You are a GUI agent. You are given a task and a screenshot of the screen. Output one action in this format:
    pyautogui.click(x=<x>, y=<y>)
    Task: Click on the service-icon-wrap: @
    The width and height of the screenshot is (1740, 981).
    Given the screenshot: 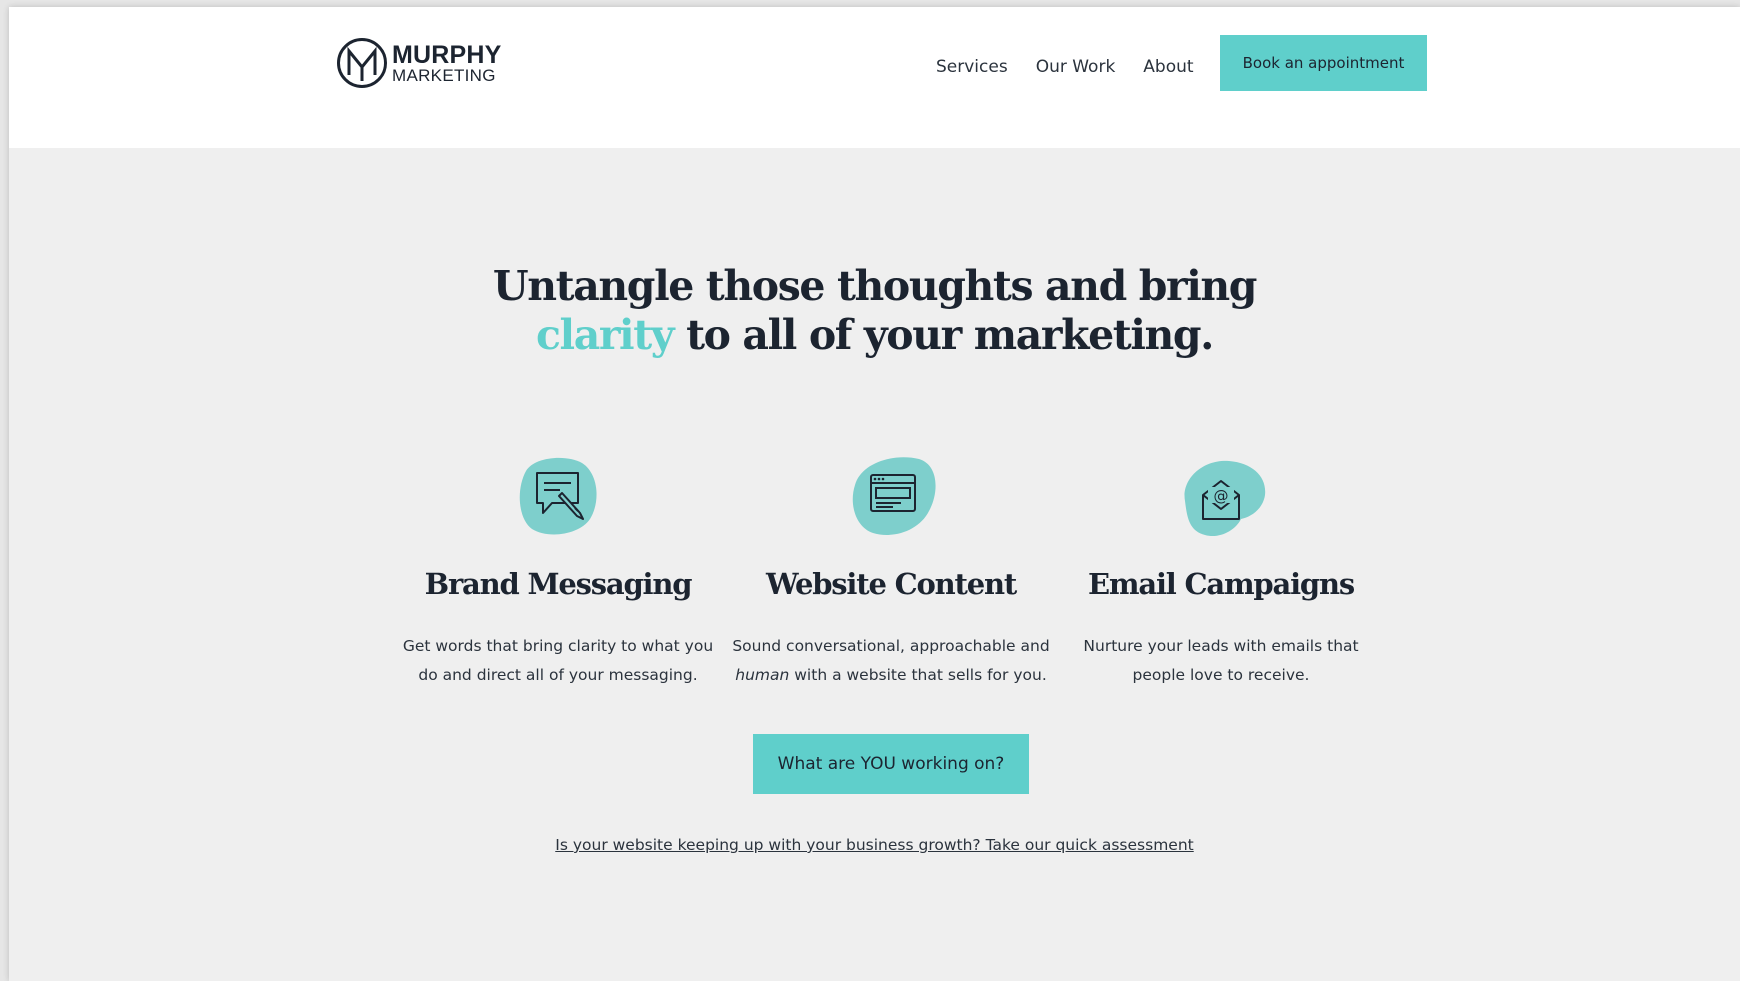 What is the action you would take?
    pyautogui.click(x=1221, y=499)
    